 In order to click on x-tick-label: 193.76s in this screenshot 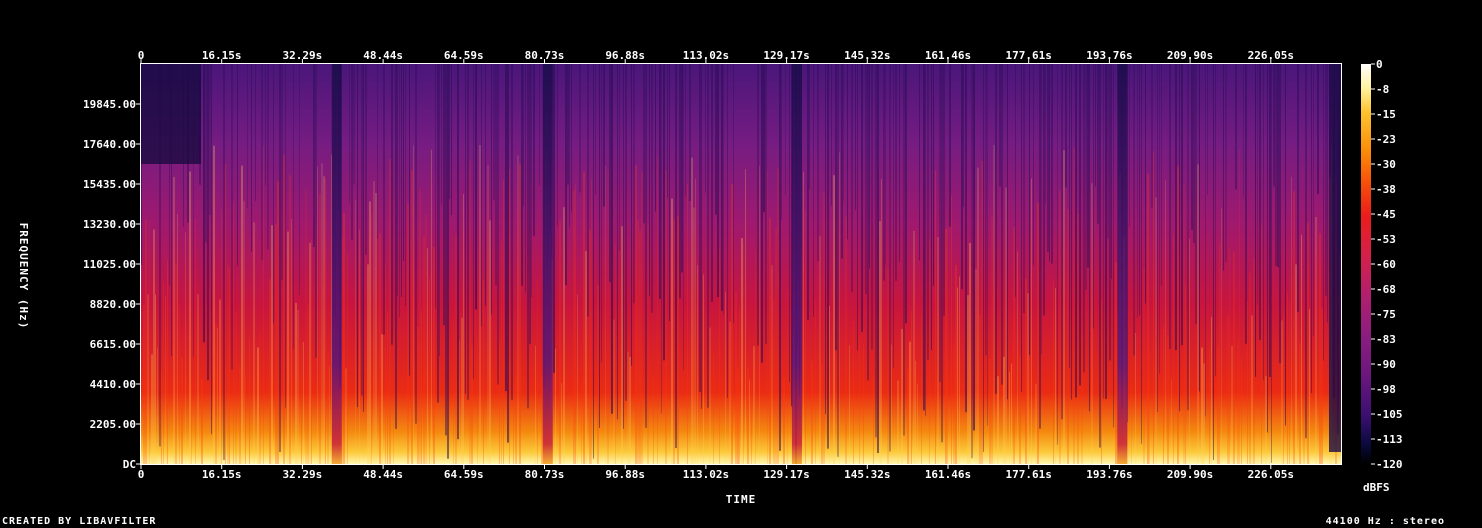, I will do `click(1109, 474)`.